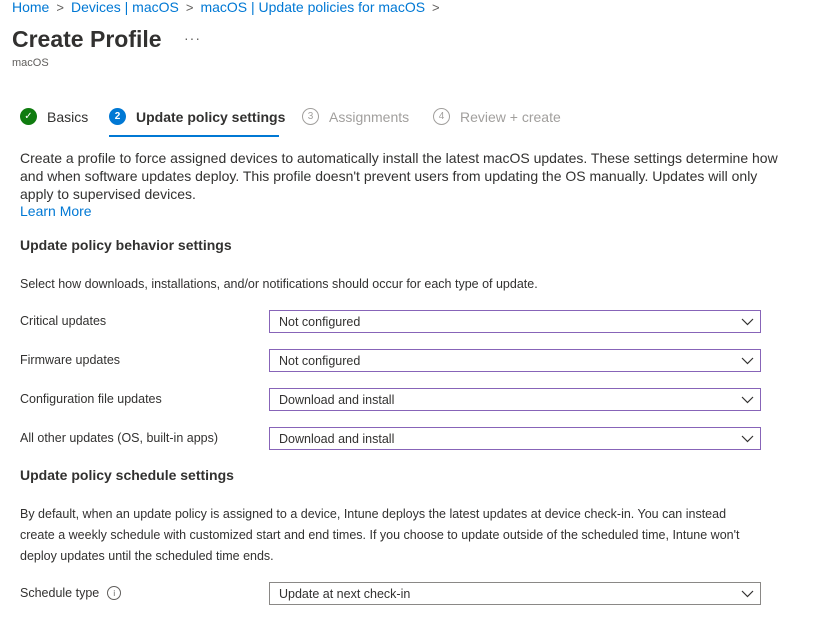  What do you see at coordinates (63, 321) in the screenshot?
I see `critical-updates-label: Critical updates` at bounding box center [63, 321].